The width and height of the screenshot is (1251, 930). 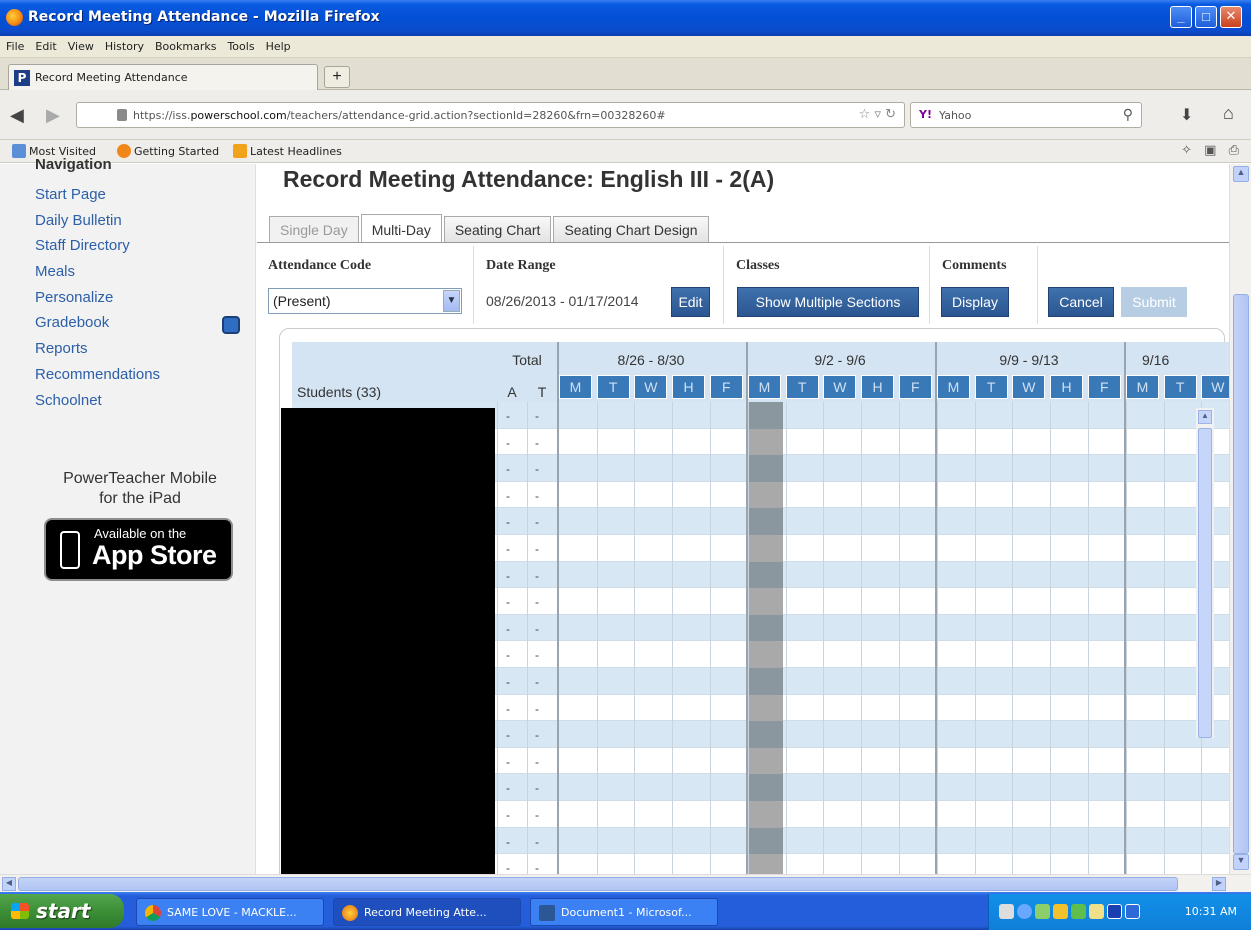 I want to click on navigation-heading: Navigation, so click(x=73, y=164).